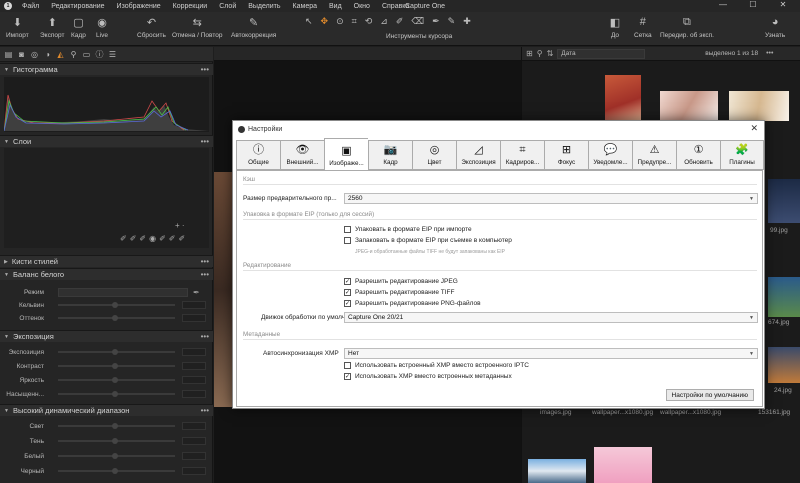 The width and height of the screenshot is (800, 483). What do you see at coordinates (434, 155) in the screenshot?
I see `tab-color: ◎ Цвет` at bounding box center [434, 155].